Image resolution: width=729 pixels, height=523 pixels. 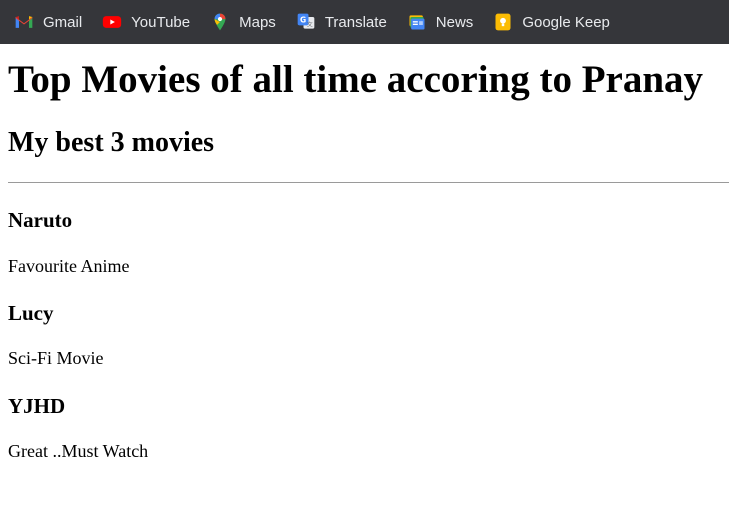 What do you see at coordinates (257, 22) in the screenshot?
I see `bookmark-label: Maps` at bounding box center [257, 22].